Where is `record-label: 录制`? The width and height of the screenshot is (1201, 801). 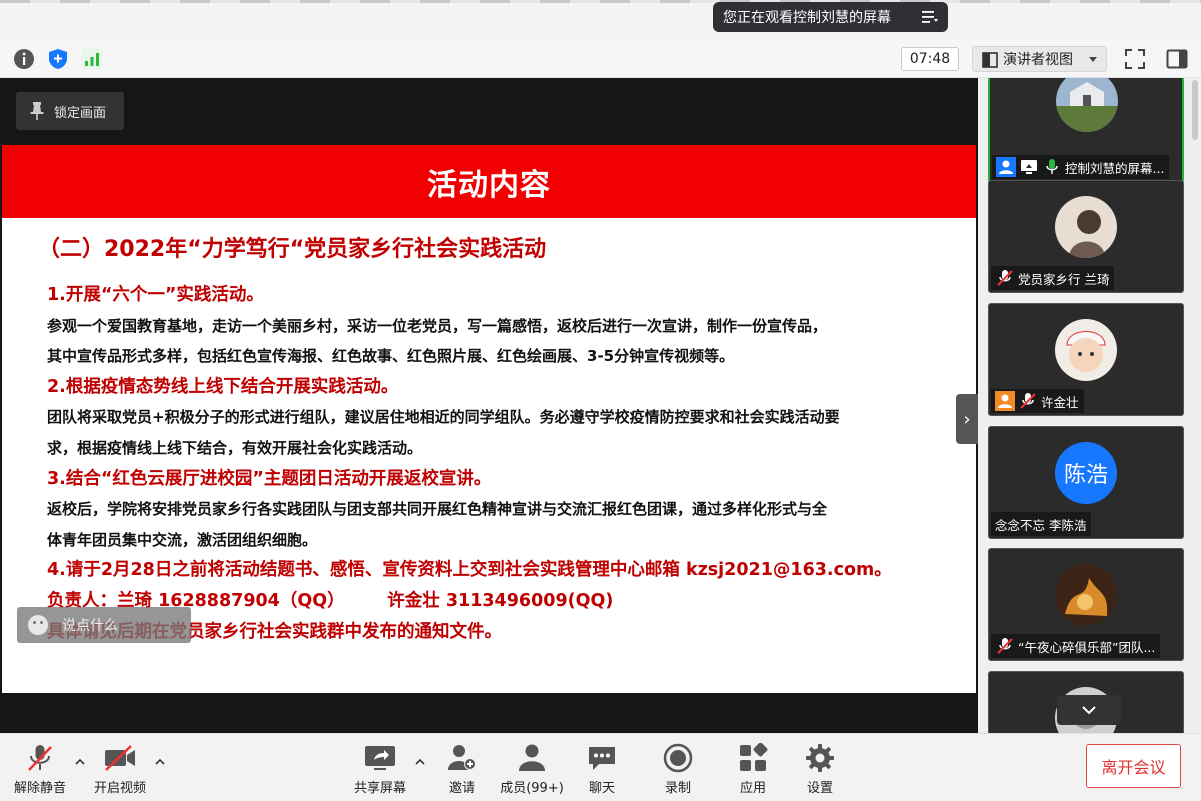 record-label: 录制 is located at coordinates (677, 788).